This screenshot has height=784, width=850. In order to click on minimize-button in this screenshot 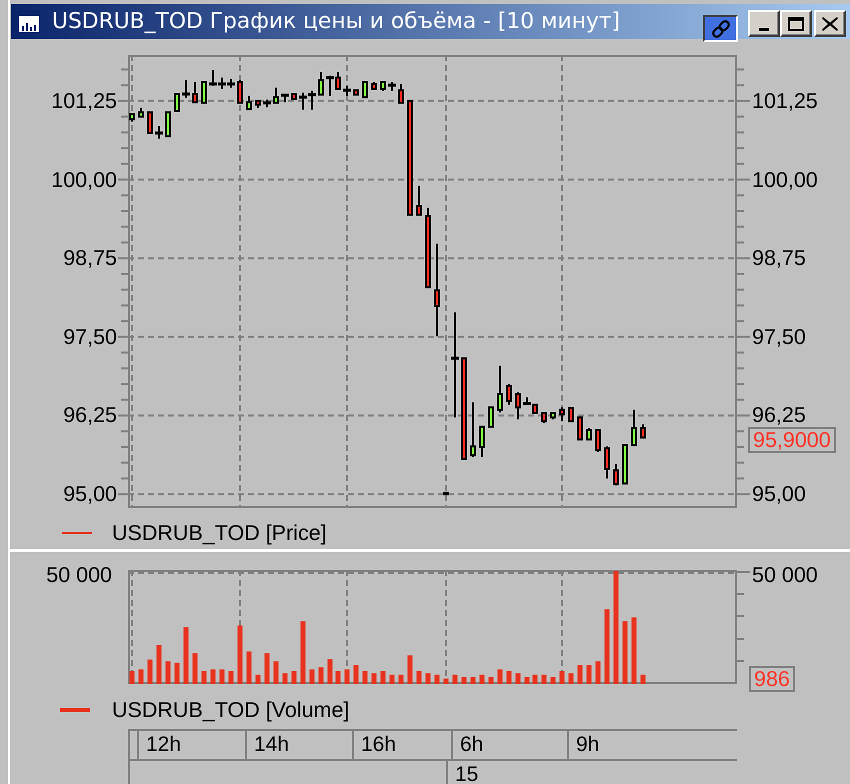, I will do `click(764, 23)`.